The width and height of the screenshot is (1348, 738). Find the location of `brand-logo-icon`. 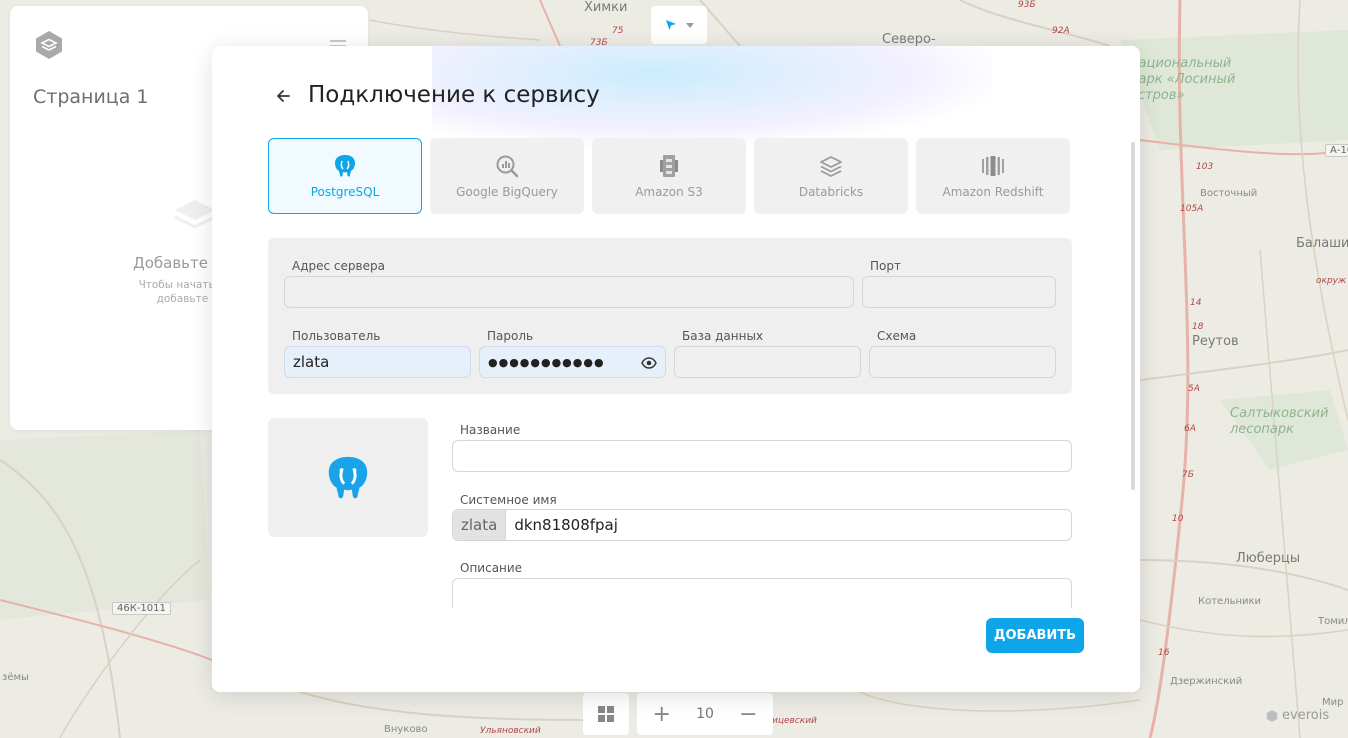

brand-logo-icon is located at coordinates (1272, 715).